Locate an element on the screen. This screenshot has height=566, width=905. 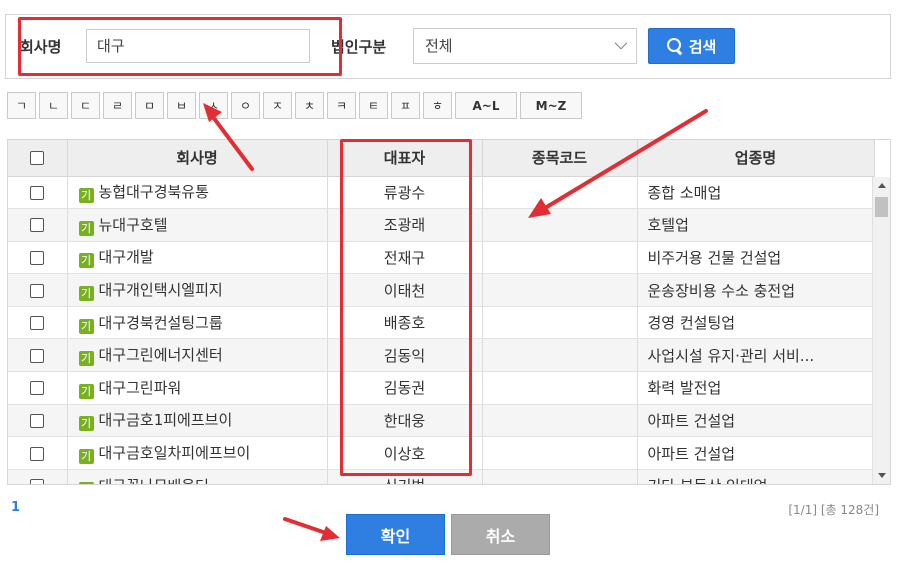
company-name: 대구금호일차피에프브이 is located at coordinates (174, 453).